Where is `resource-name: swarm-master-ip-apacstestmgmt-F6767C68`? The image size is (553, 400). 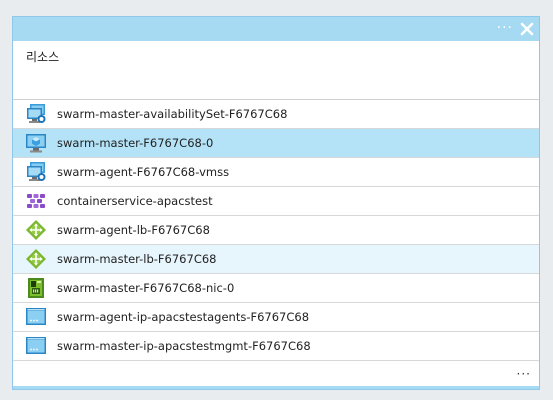
resource-name: swarm-master-ip-apacstestmgmt-F6767C68 is located at coordinates (184, 346).